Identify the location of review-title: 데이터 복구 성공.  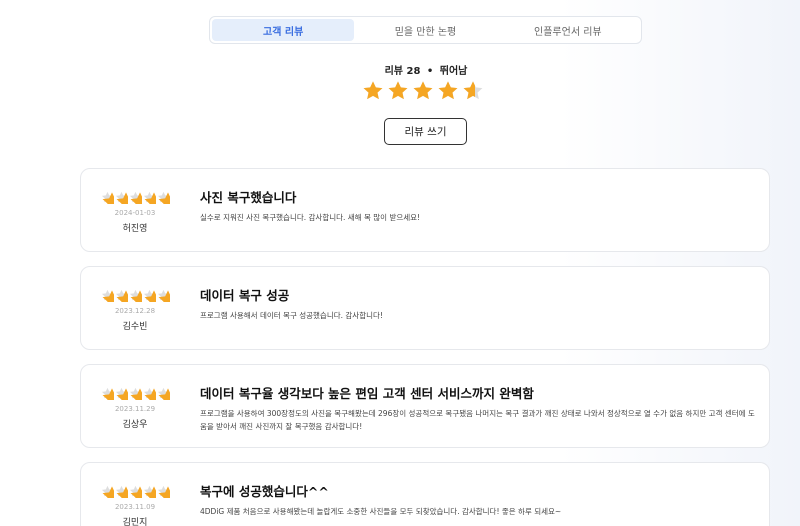
(245, 295).